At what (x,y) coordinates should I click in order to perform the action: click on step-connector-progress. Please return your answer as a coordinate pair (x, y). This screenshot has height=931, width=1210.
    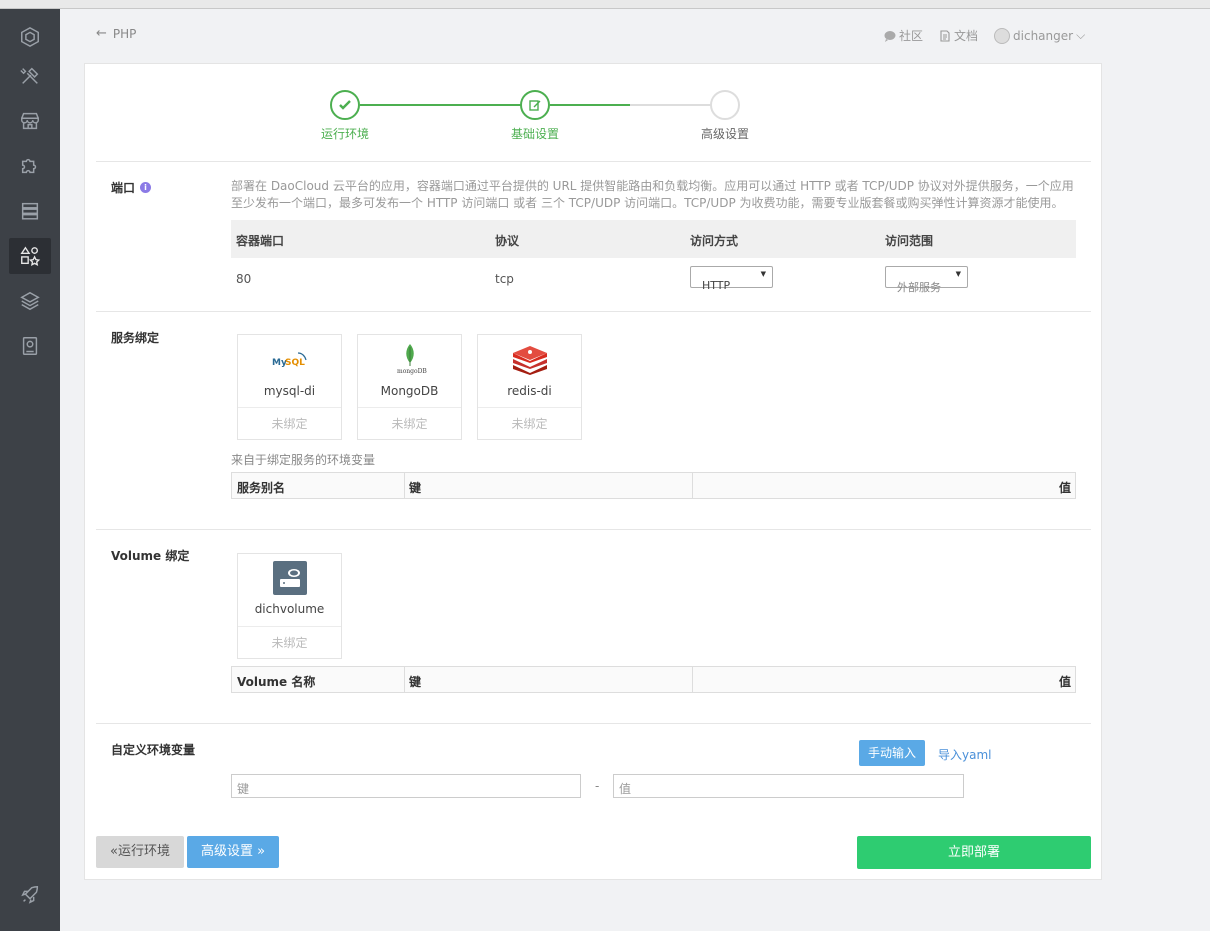
    Looking at the image, I should click on (590, 105).